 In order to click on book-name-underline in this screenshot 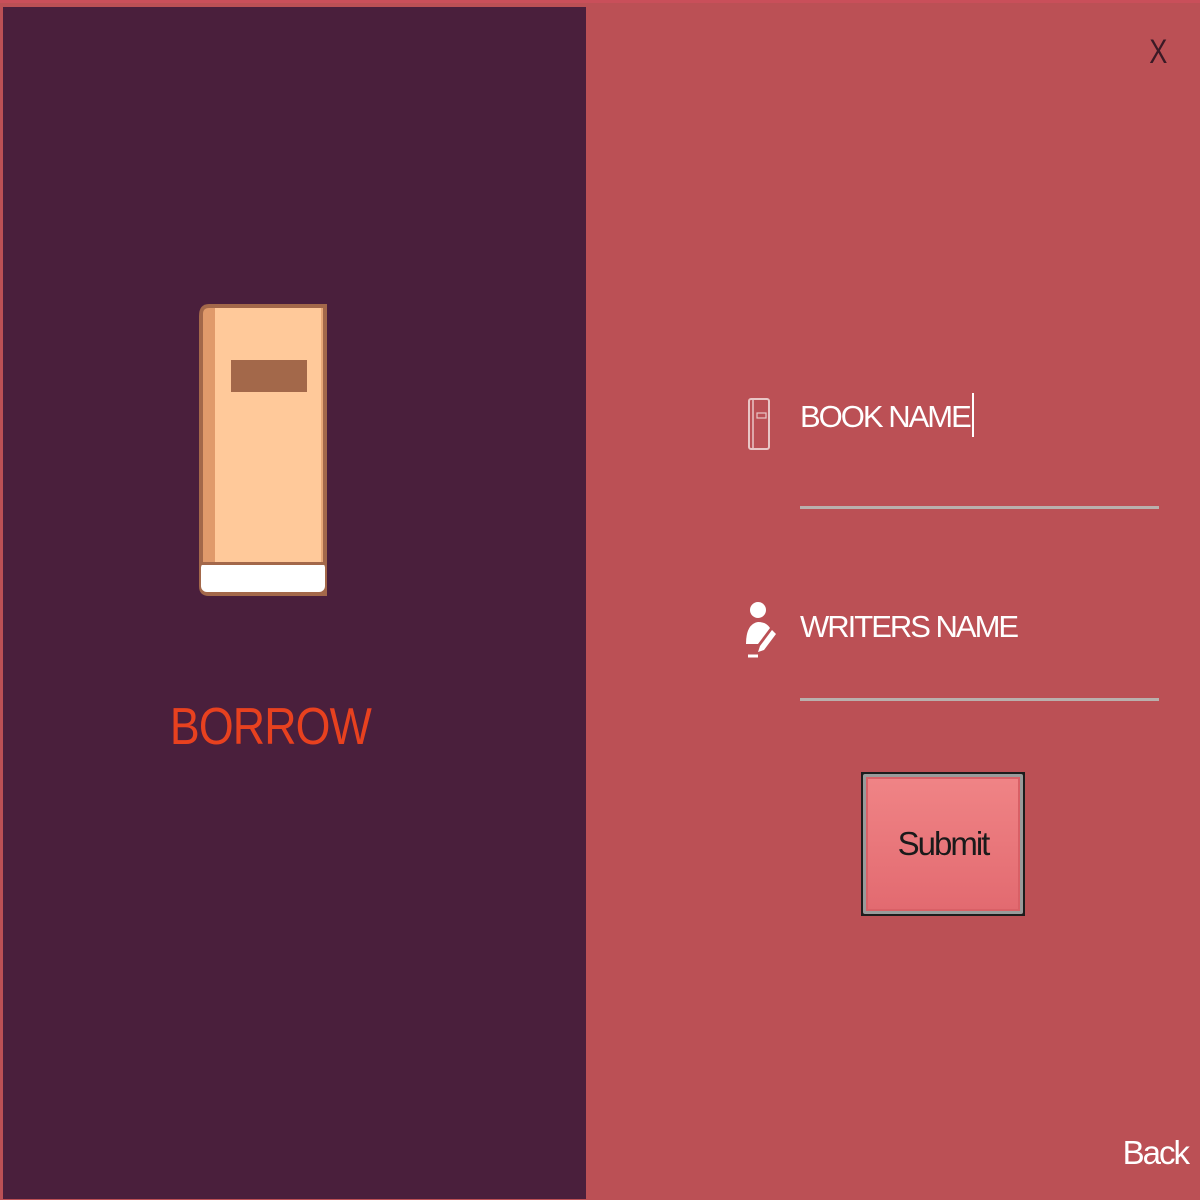, I will do `click(979, 507)`.